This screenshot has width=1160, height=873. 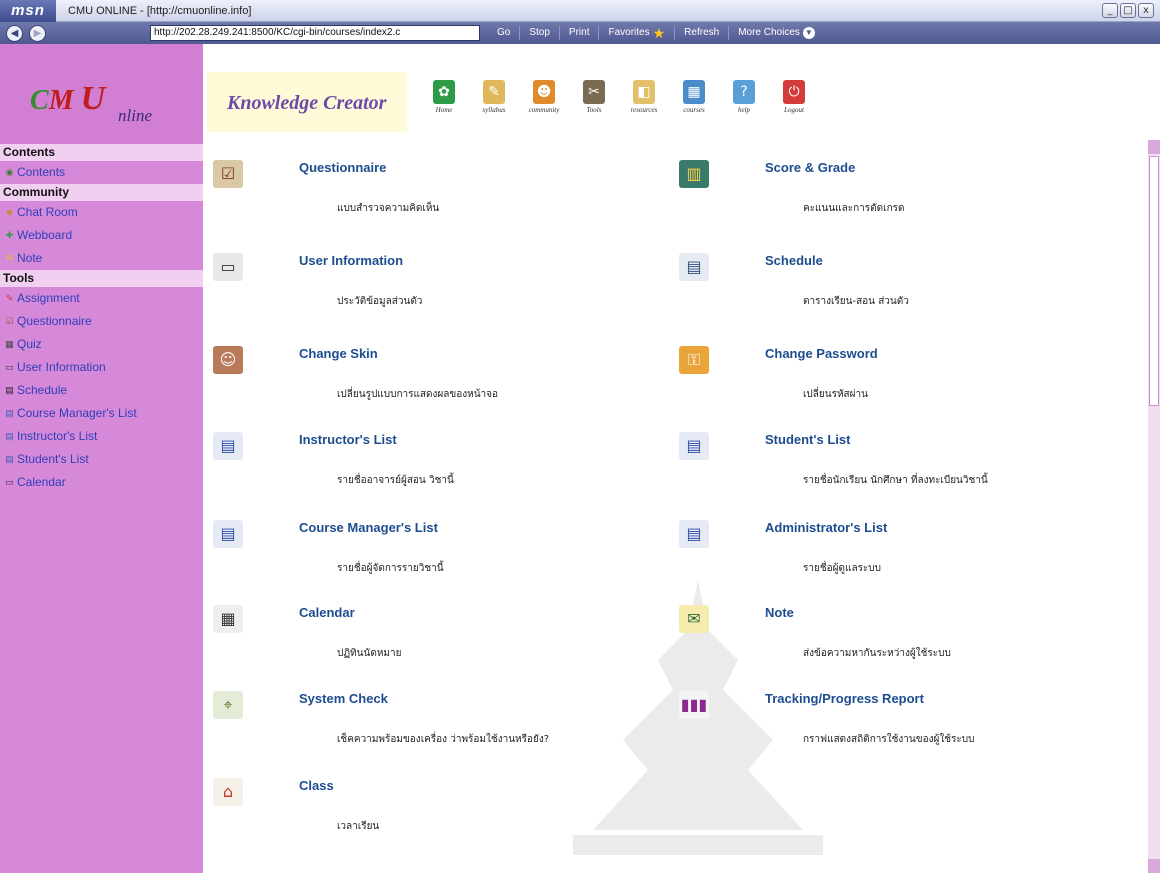 I want to click on back-button: ◀, so click(x=14, y=33).